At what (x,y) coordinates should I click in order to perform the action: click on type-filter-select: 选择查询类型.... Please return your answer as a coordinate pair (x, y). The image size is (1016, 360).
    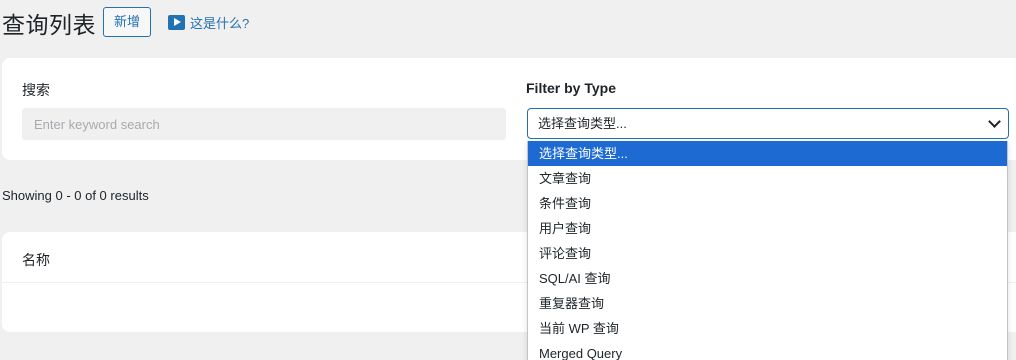
    Looking at the image, I should click on (768, 123).